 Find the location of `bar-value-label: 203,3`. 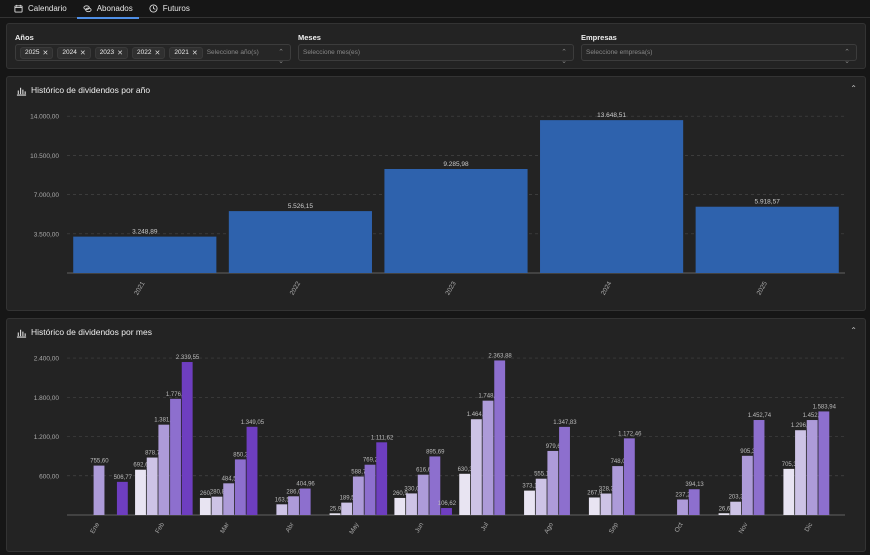

bar-value-label: 203,3 is located at coordinates (737, 498).